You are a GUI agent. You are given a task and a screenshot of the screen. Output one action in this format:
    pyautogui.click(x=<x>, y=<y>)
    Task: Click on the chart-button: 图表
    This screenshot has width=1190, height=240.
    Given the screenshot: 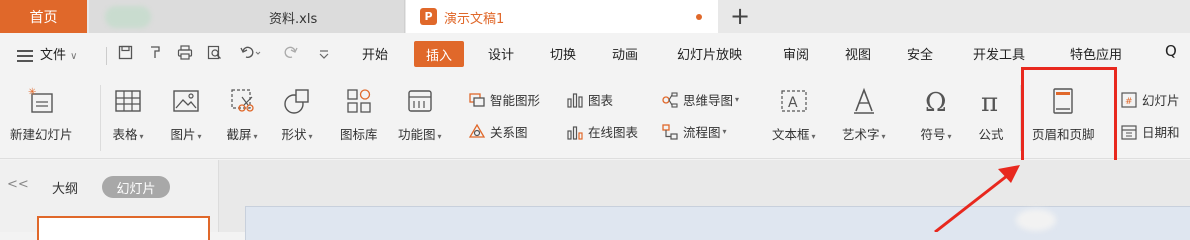 What is the action you would take?
    pyautogui.click(x=589, y=99)
    